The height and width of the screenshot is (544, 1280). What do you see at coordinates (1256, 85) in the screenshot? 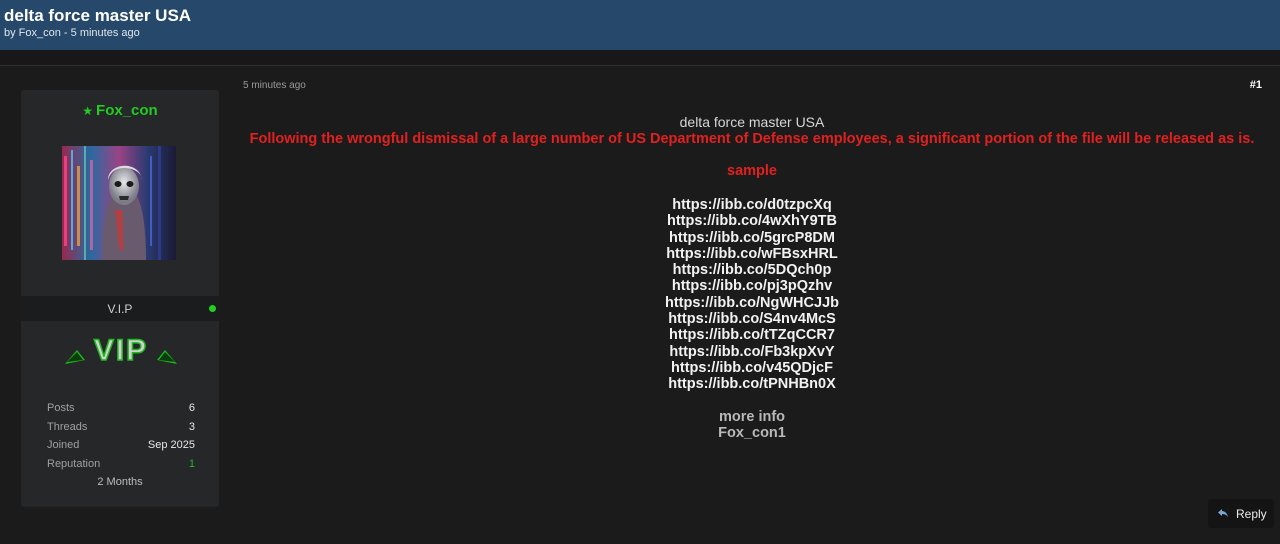
I see `post-number: #1` at bounding box center [1256, 85].